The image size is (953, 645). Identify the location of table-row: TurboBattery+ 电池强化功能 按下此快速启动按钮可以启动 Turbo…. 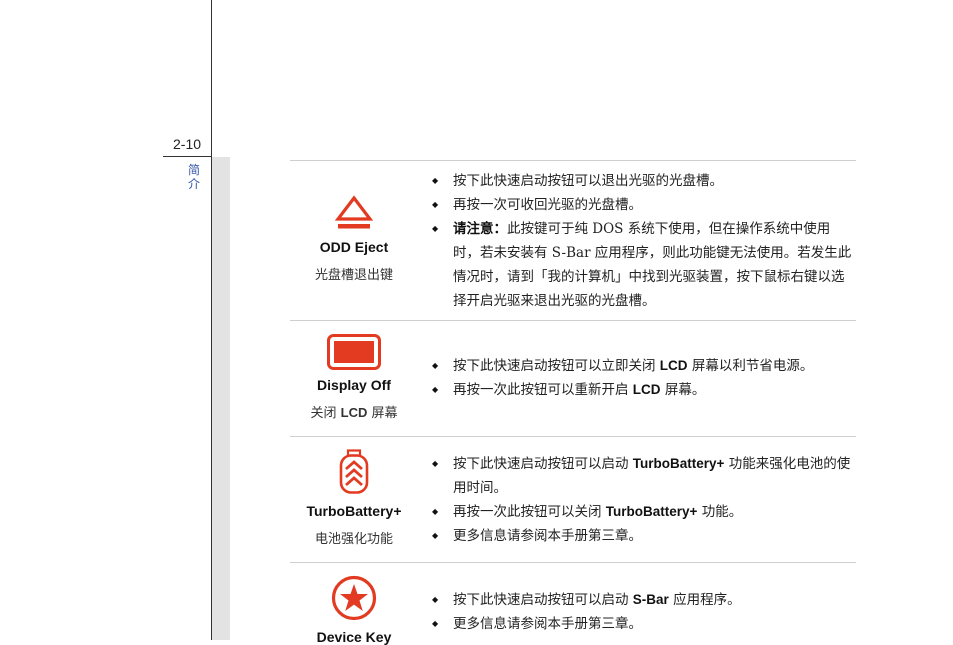
(573, 499).